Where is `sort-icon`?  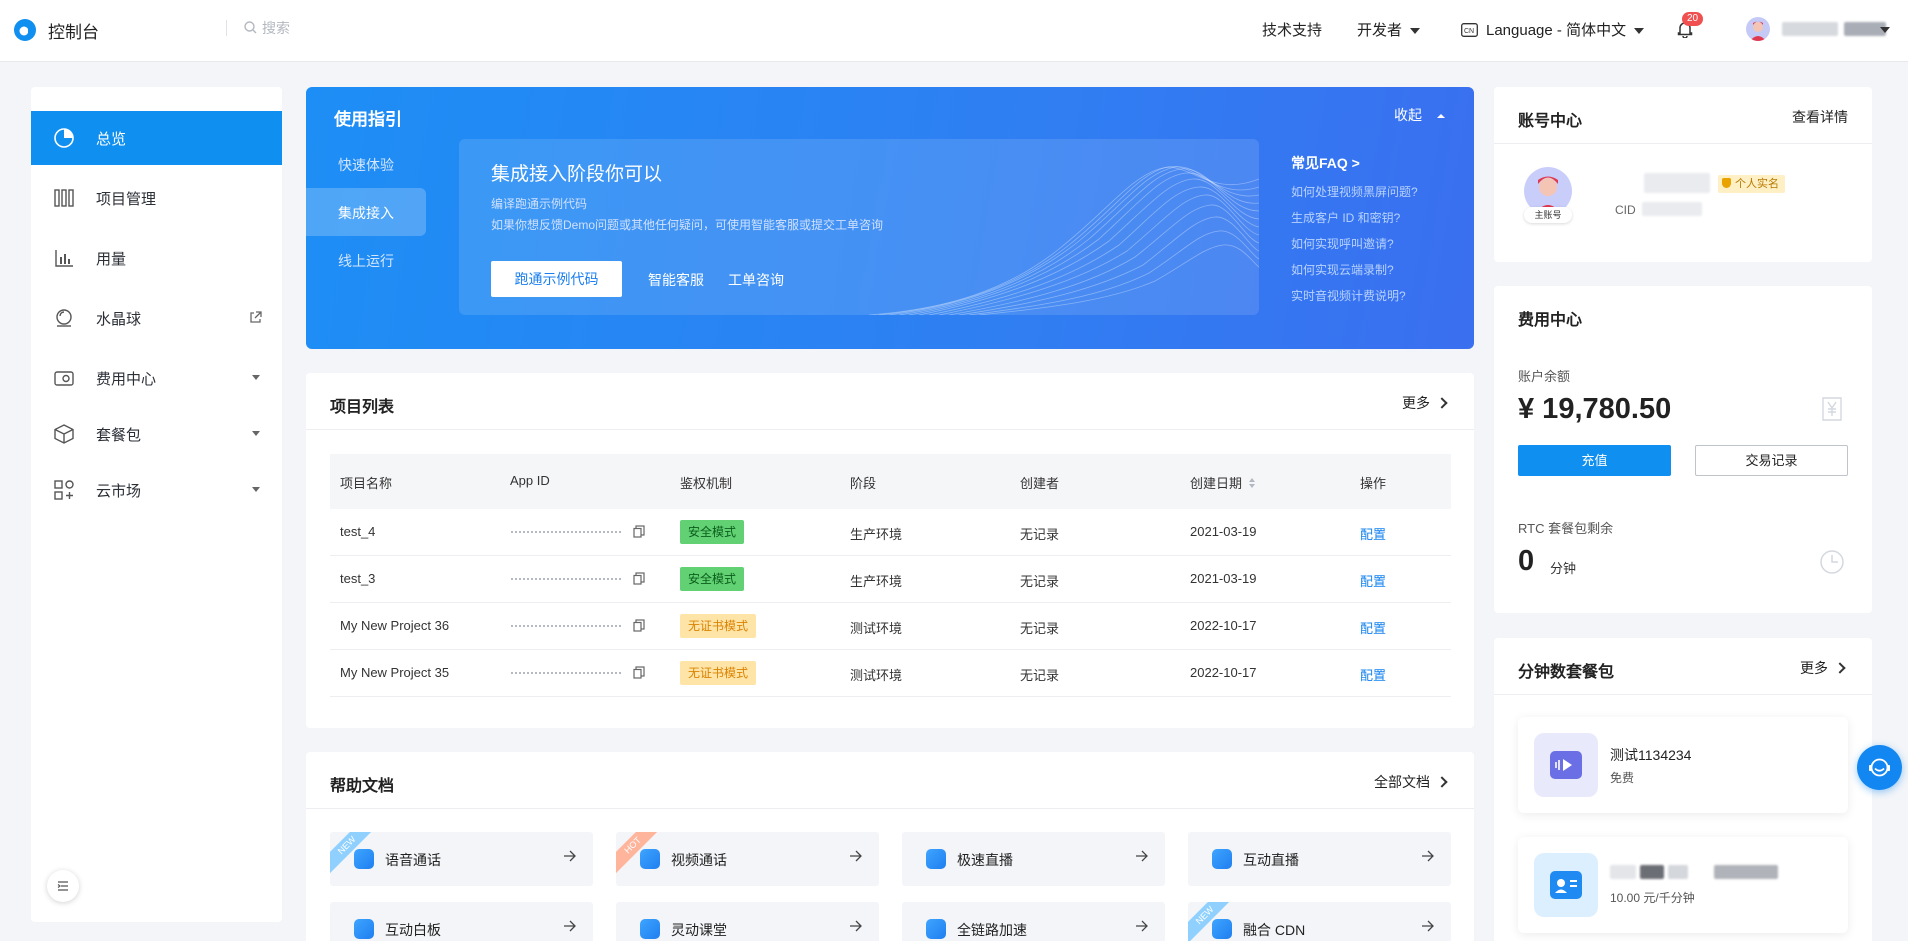 sort-icon is located at coordinates (1252, 483).